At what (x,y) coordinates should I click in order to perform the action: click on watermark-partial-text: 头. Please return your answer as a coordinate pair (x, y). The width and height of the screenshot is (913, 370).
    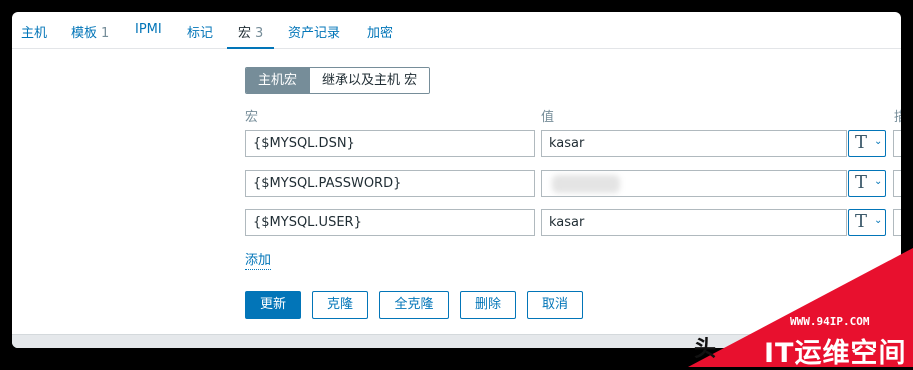
    Looking at the image, I should click on (705, 349).